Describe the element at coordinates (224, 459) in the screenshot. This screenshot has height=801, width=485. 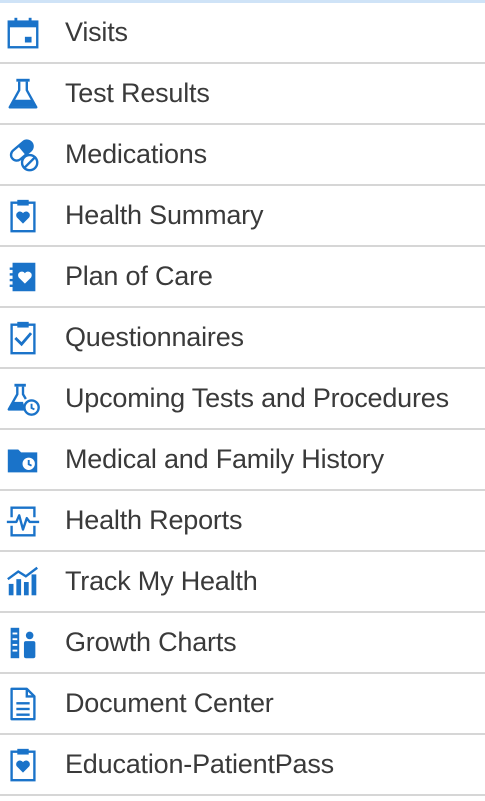
I see `menu-item-label: Medical and Family History` at that location.